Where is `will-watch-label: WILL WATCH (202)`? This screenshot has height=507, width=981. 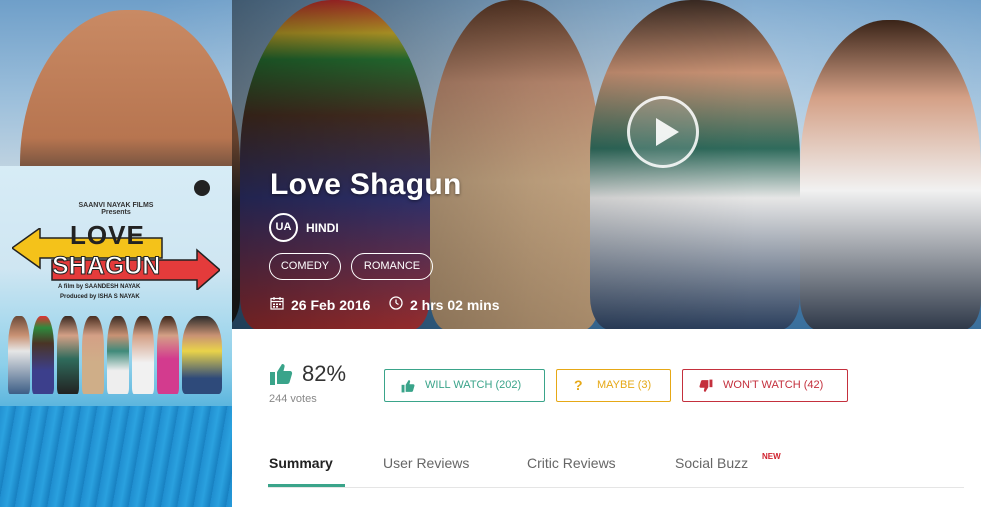 will-watch-label: WILL WATCH (202) is located at coordinates (473, 385).